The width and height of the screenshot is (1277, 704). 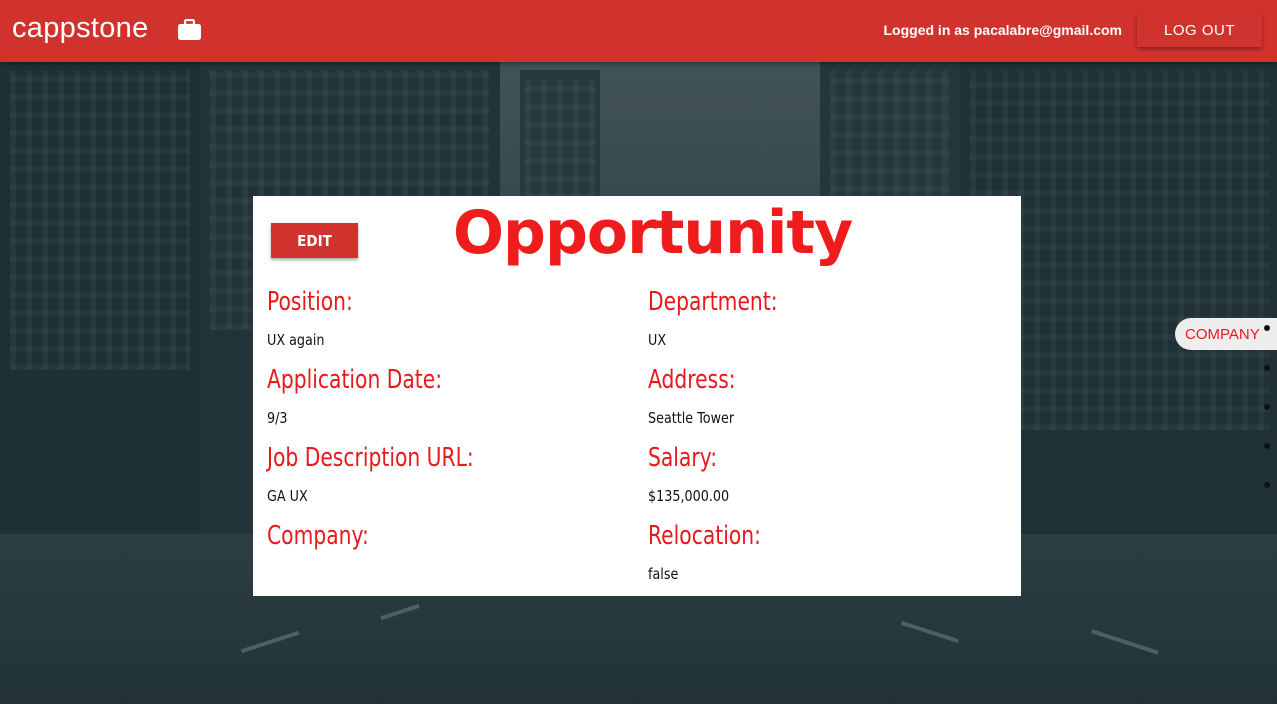 What do you see at coordinates (80, 28) in the screenshot?
I see `brand-logo: cappstone` at bounding box center [80, 28].